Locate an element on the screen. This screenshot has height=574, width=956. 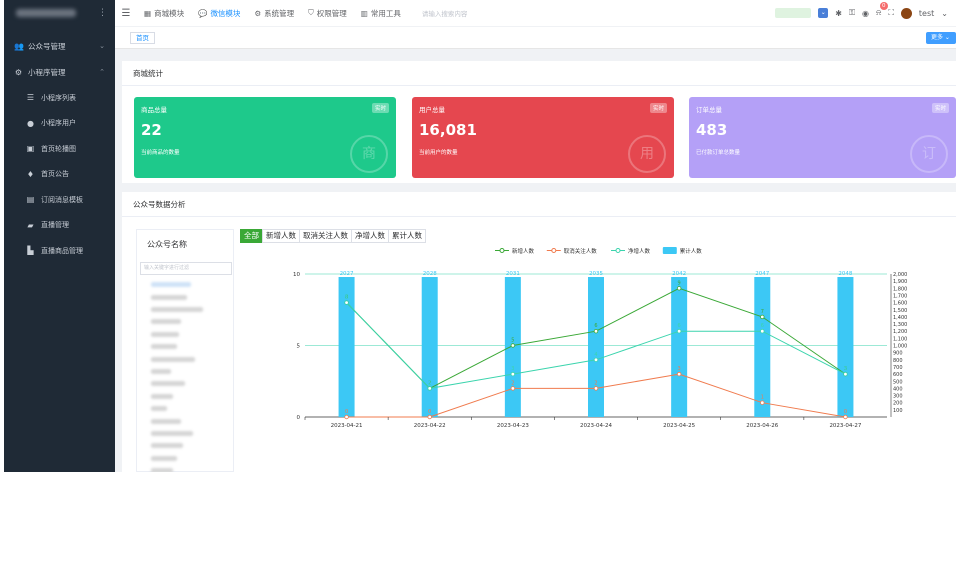
more-button: 更多 ⌄ is located at coordinates (941, 38).